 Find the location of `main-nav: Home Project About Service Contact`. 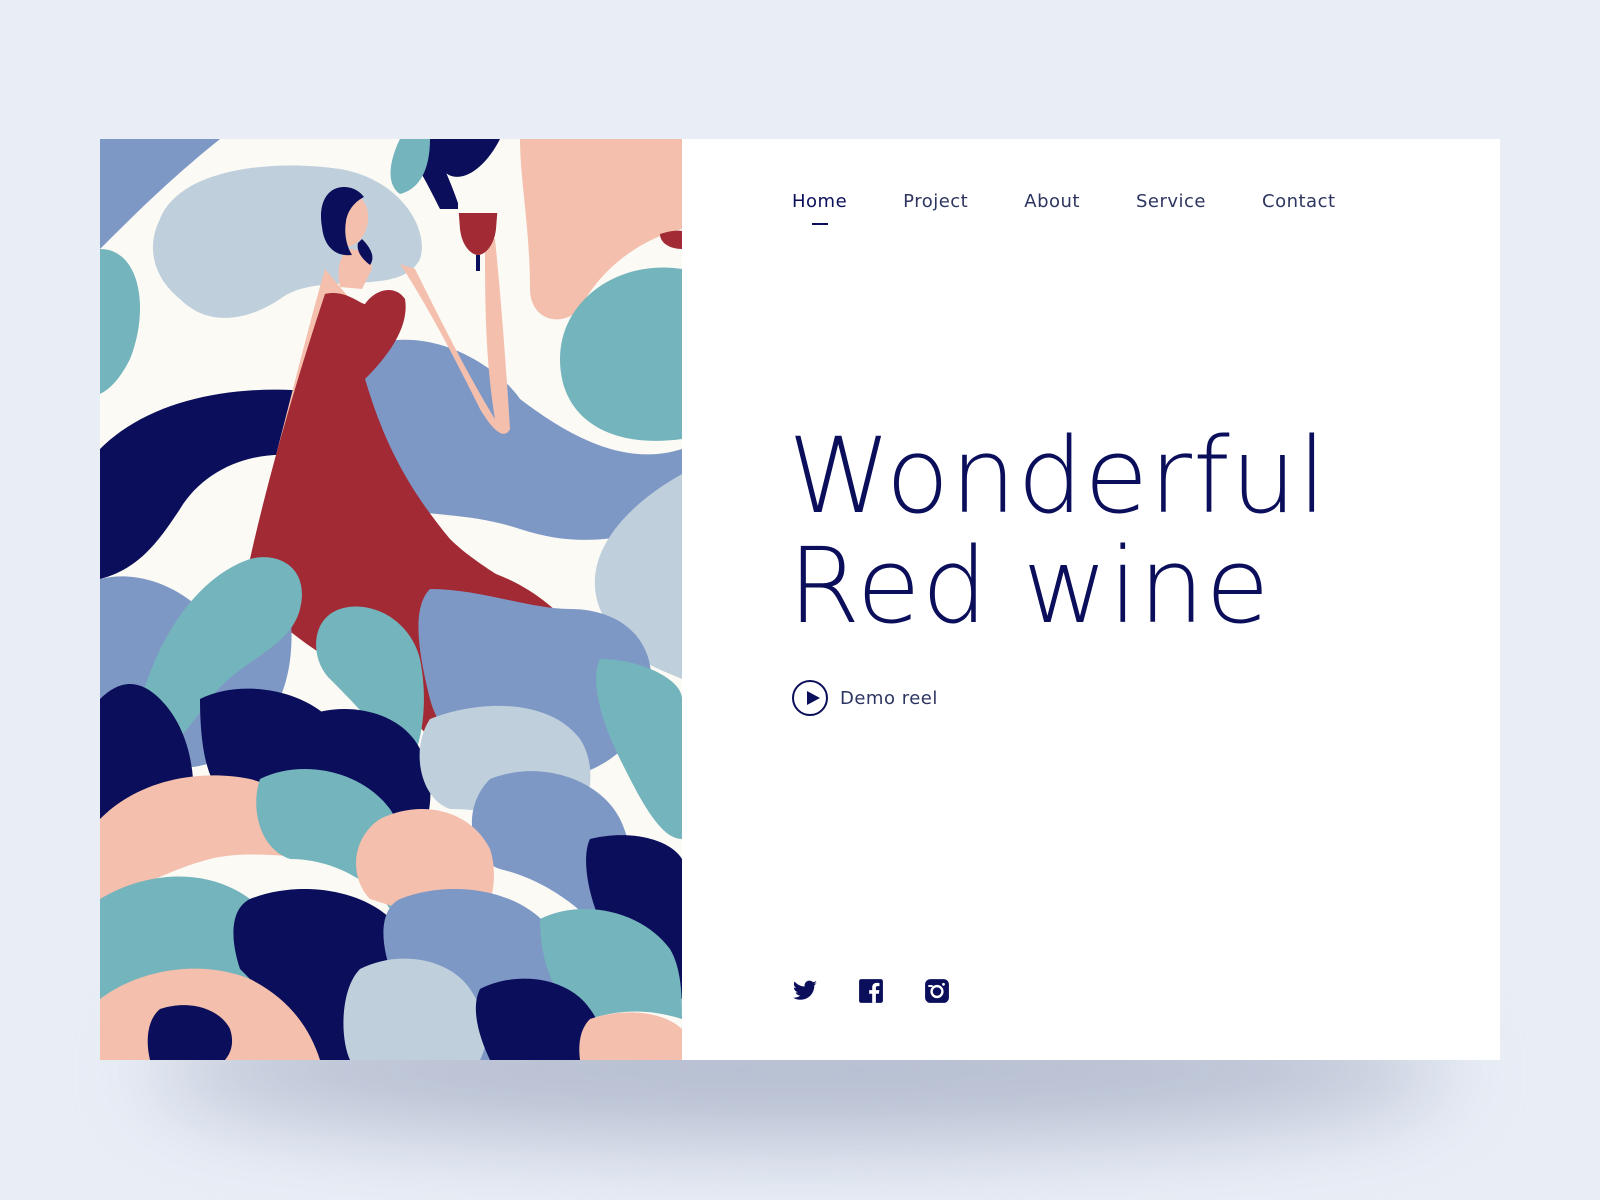

main-nav: Home Project About Service Contact is located at coordinates (1092, 208).